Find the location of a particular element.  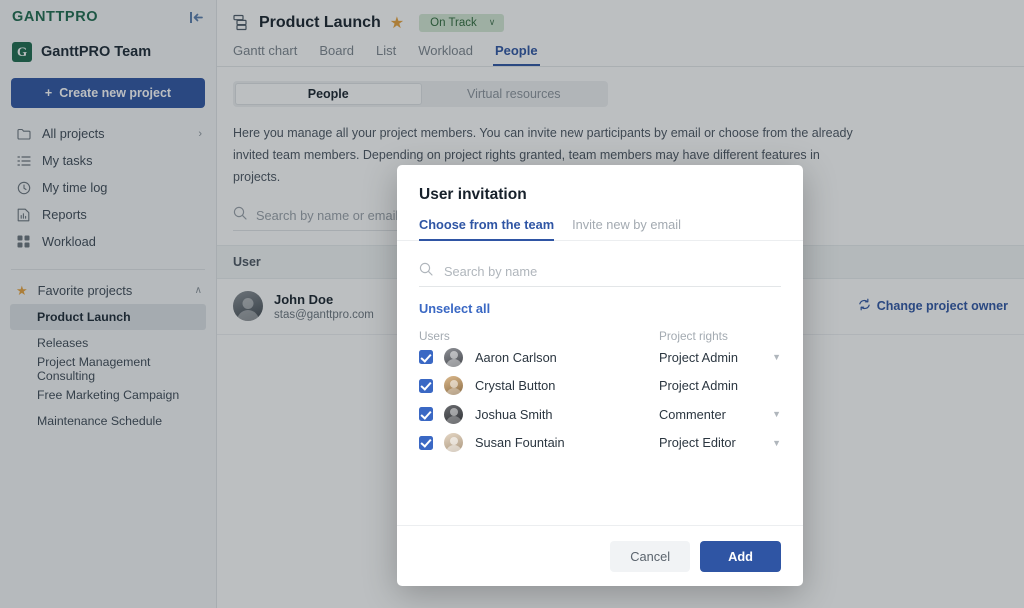

column-header-users: Users is located at coordinates (434, 336).